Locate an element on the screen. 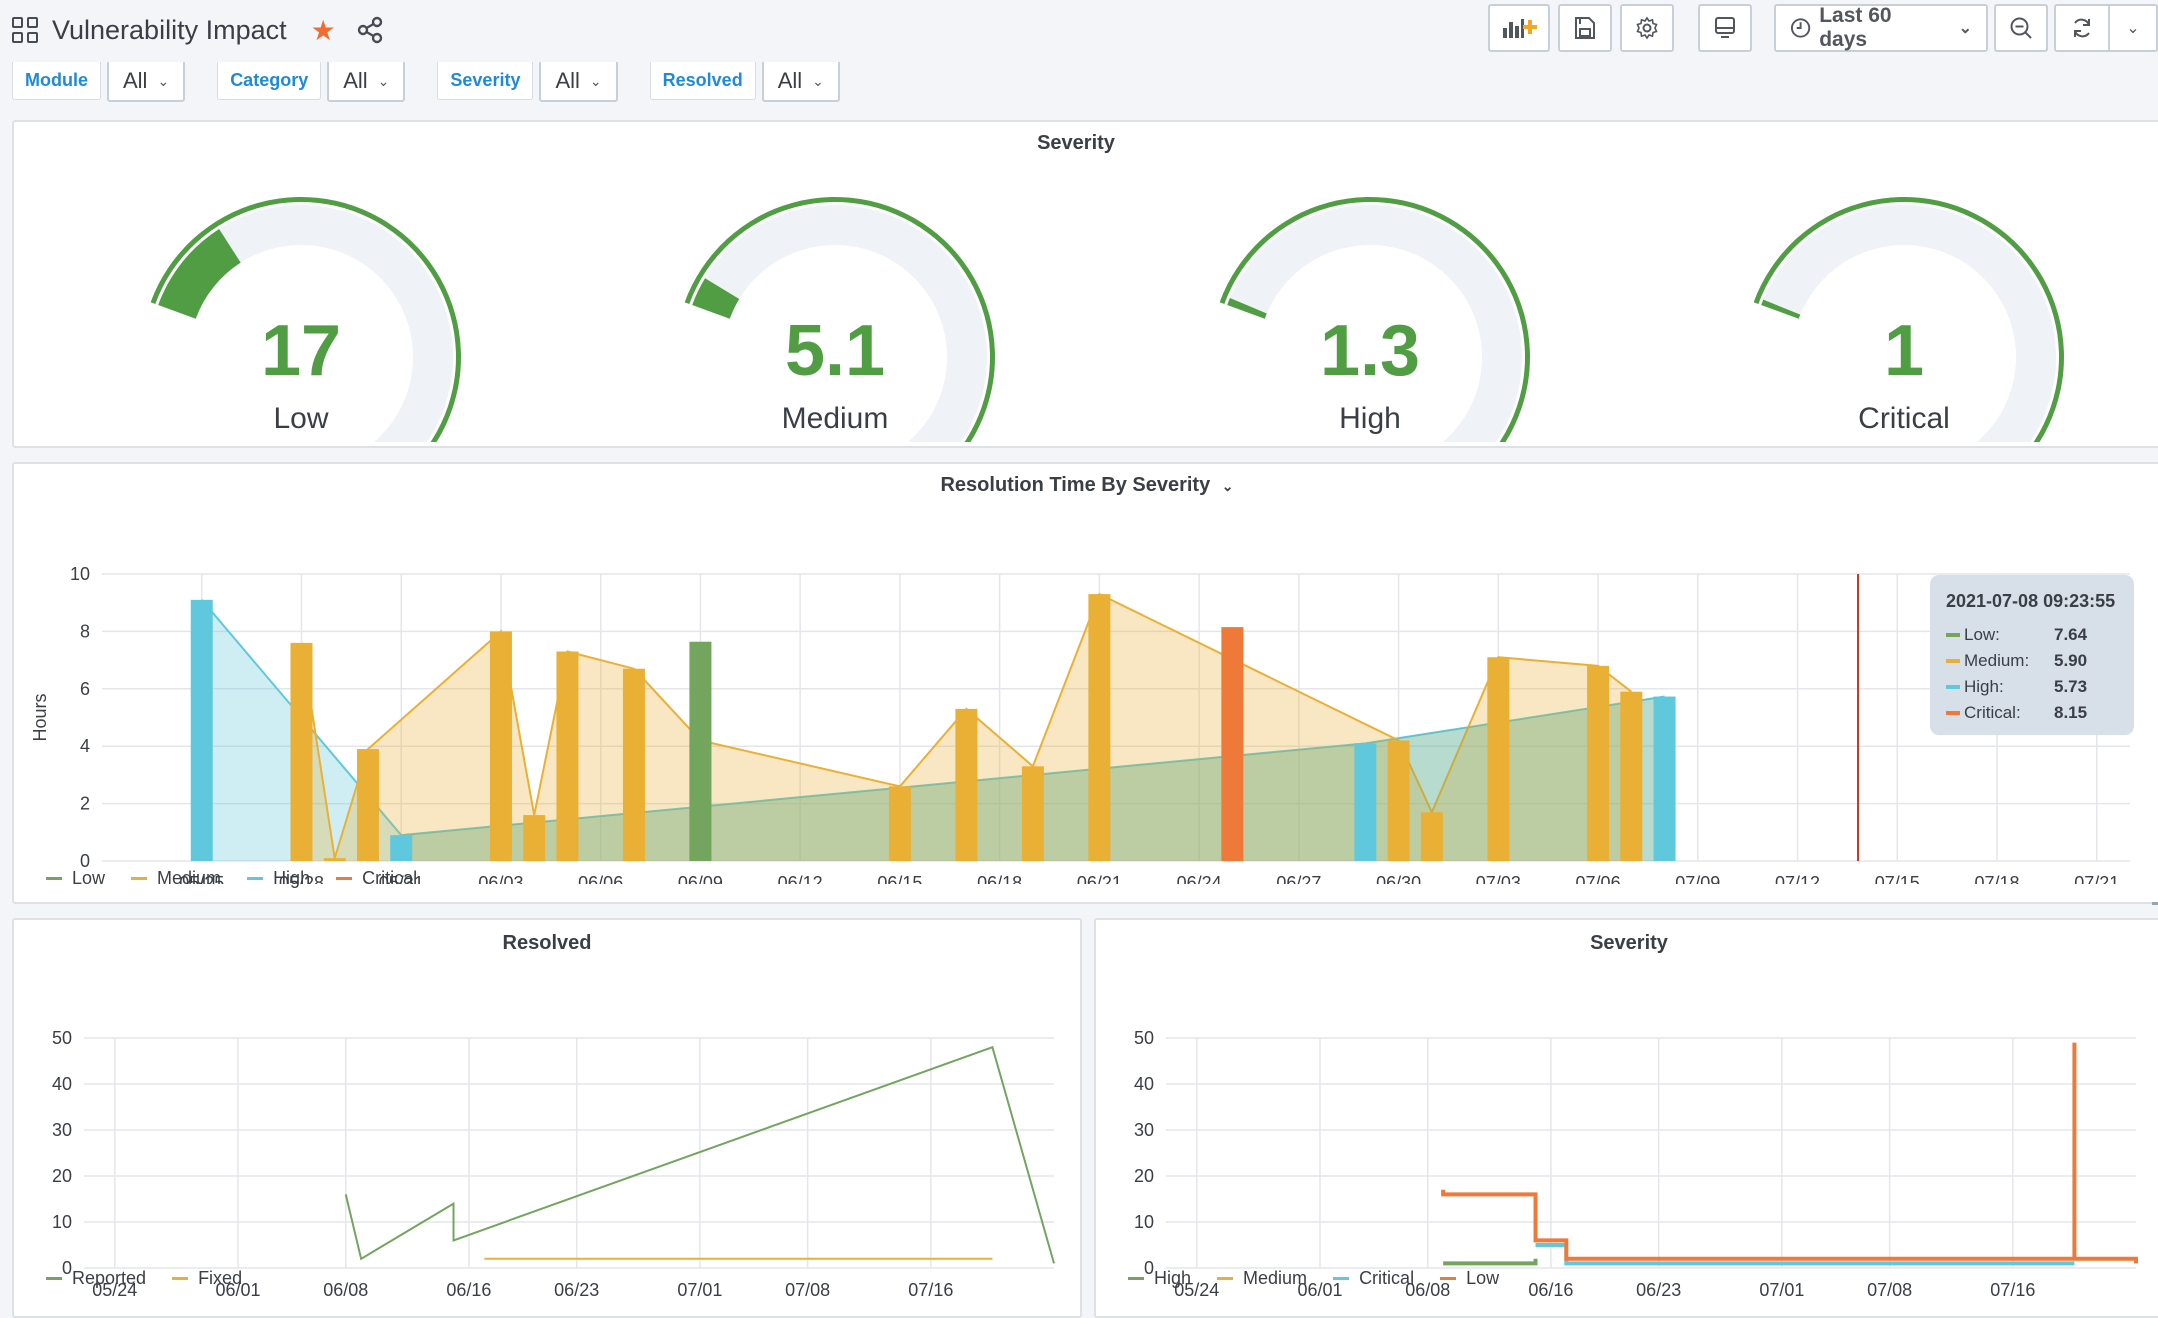 The image size is (2158, 1318). x-tick-label: 06/23 is located at coordinates (576, 1288).